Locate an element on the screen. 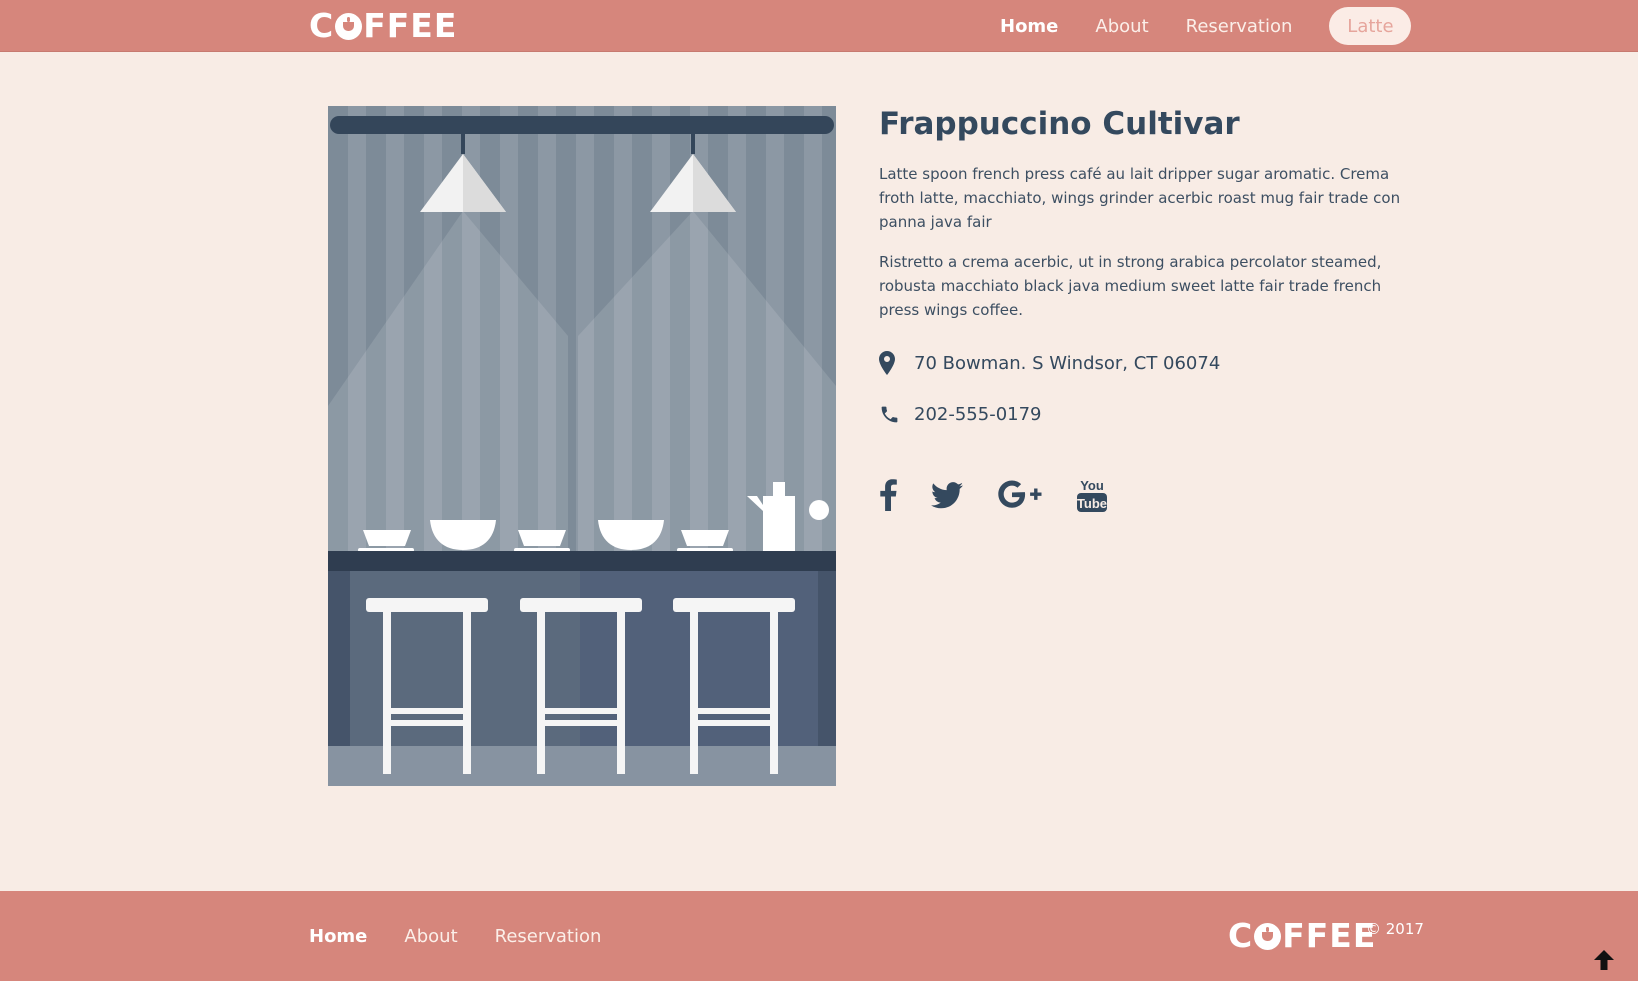  main-nav: Home About Reservation Latte is located at coordinates (1206, 26).